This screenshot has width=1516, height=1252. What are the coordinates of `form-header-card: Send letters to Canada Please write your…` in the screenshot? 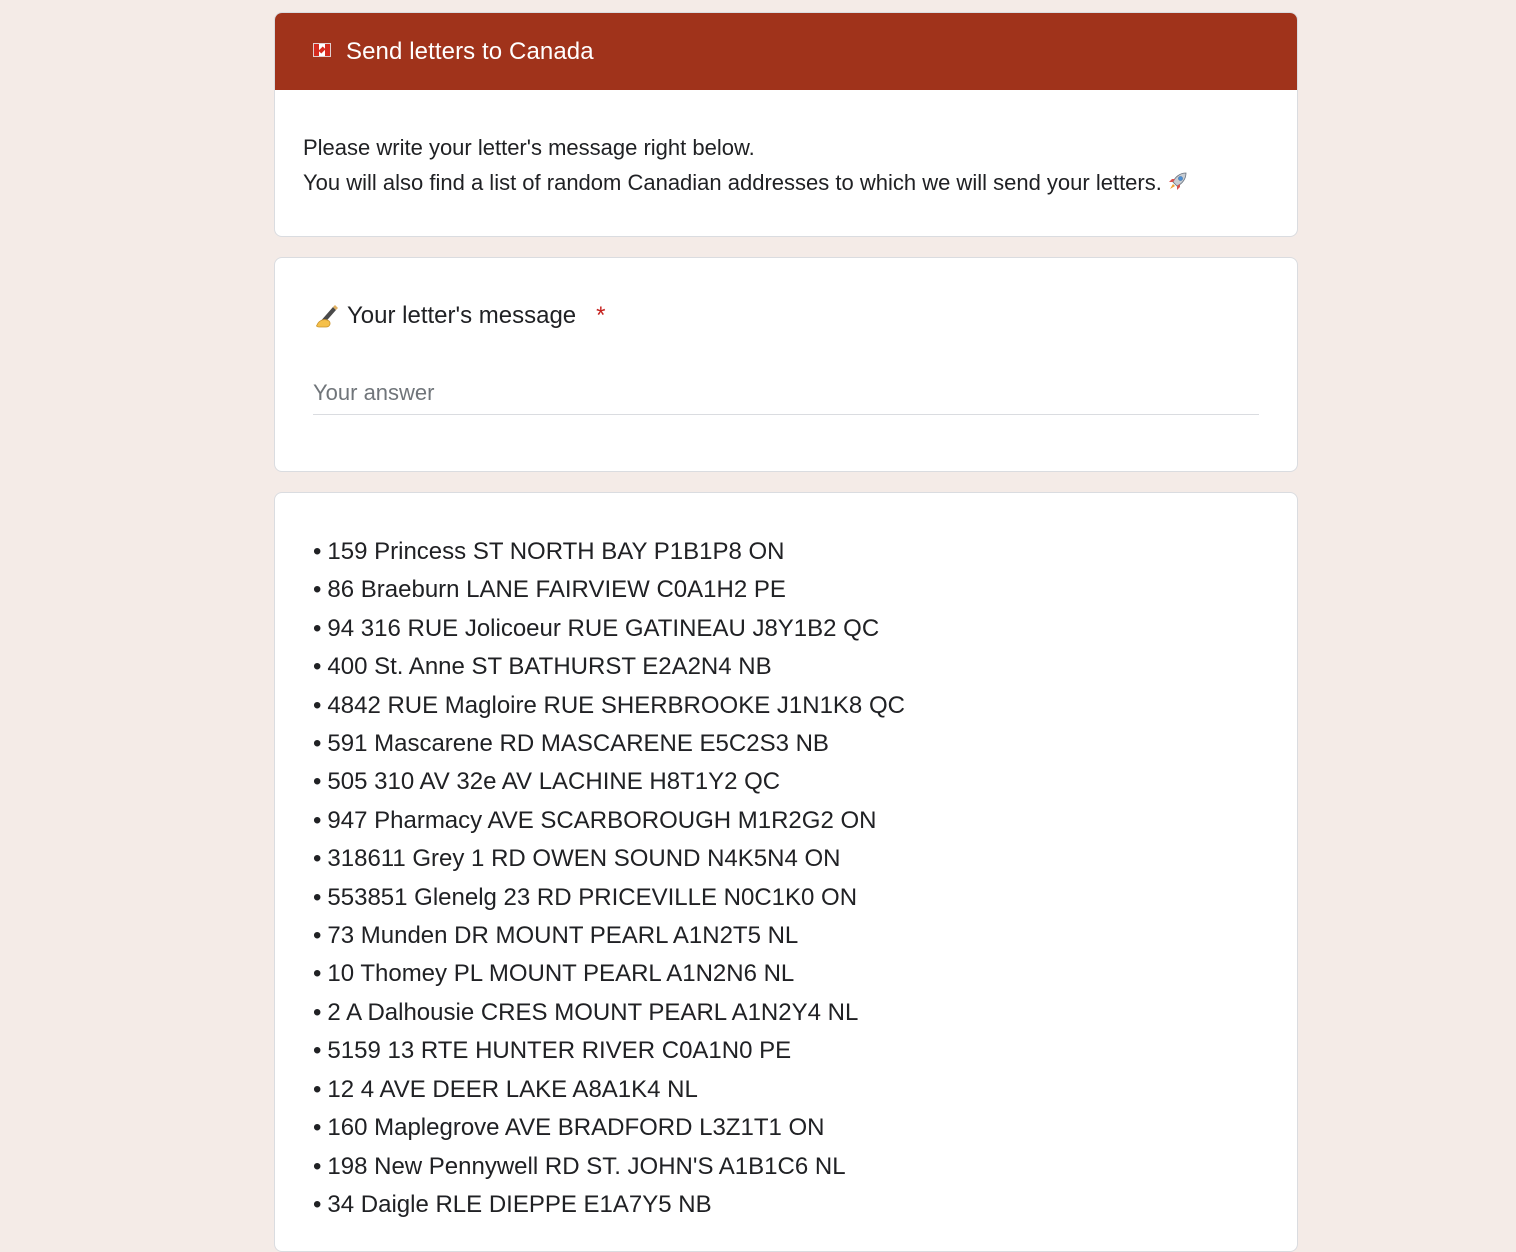 It's located at (786, 124).